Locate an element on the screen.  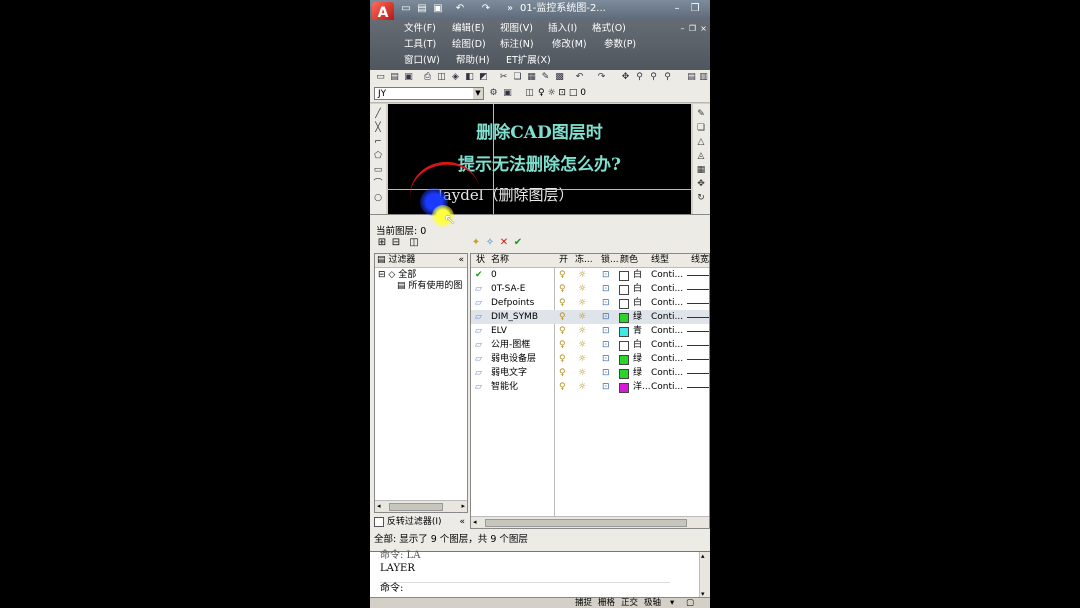
col-color: 颜色 is located at coordinates (629, 261).